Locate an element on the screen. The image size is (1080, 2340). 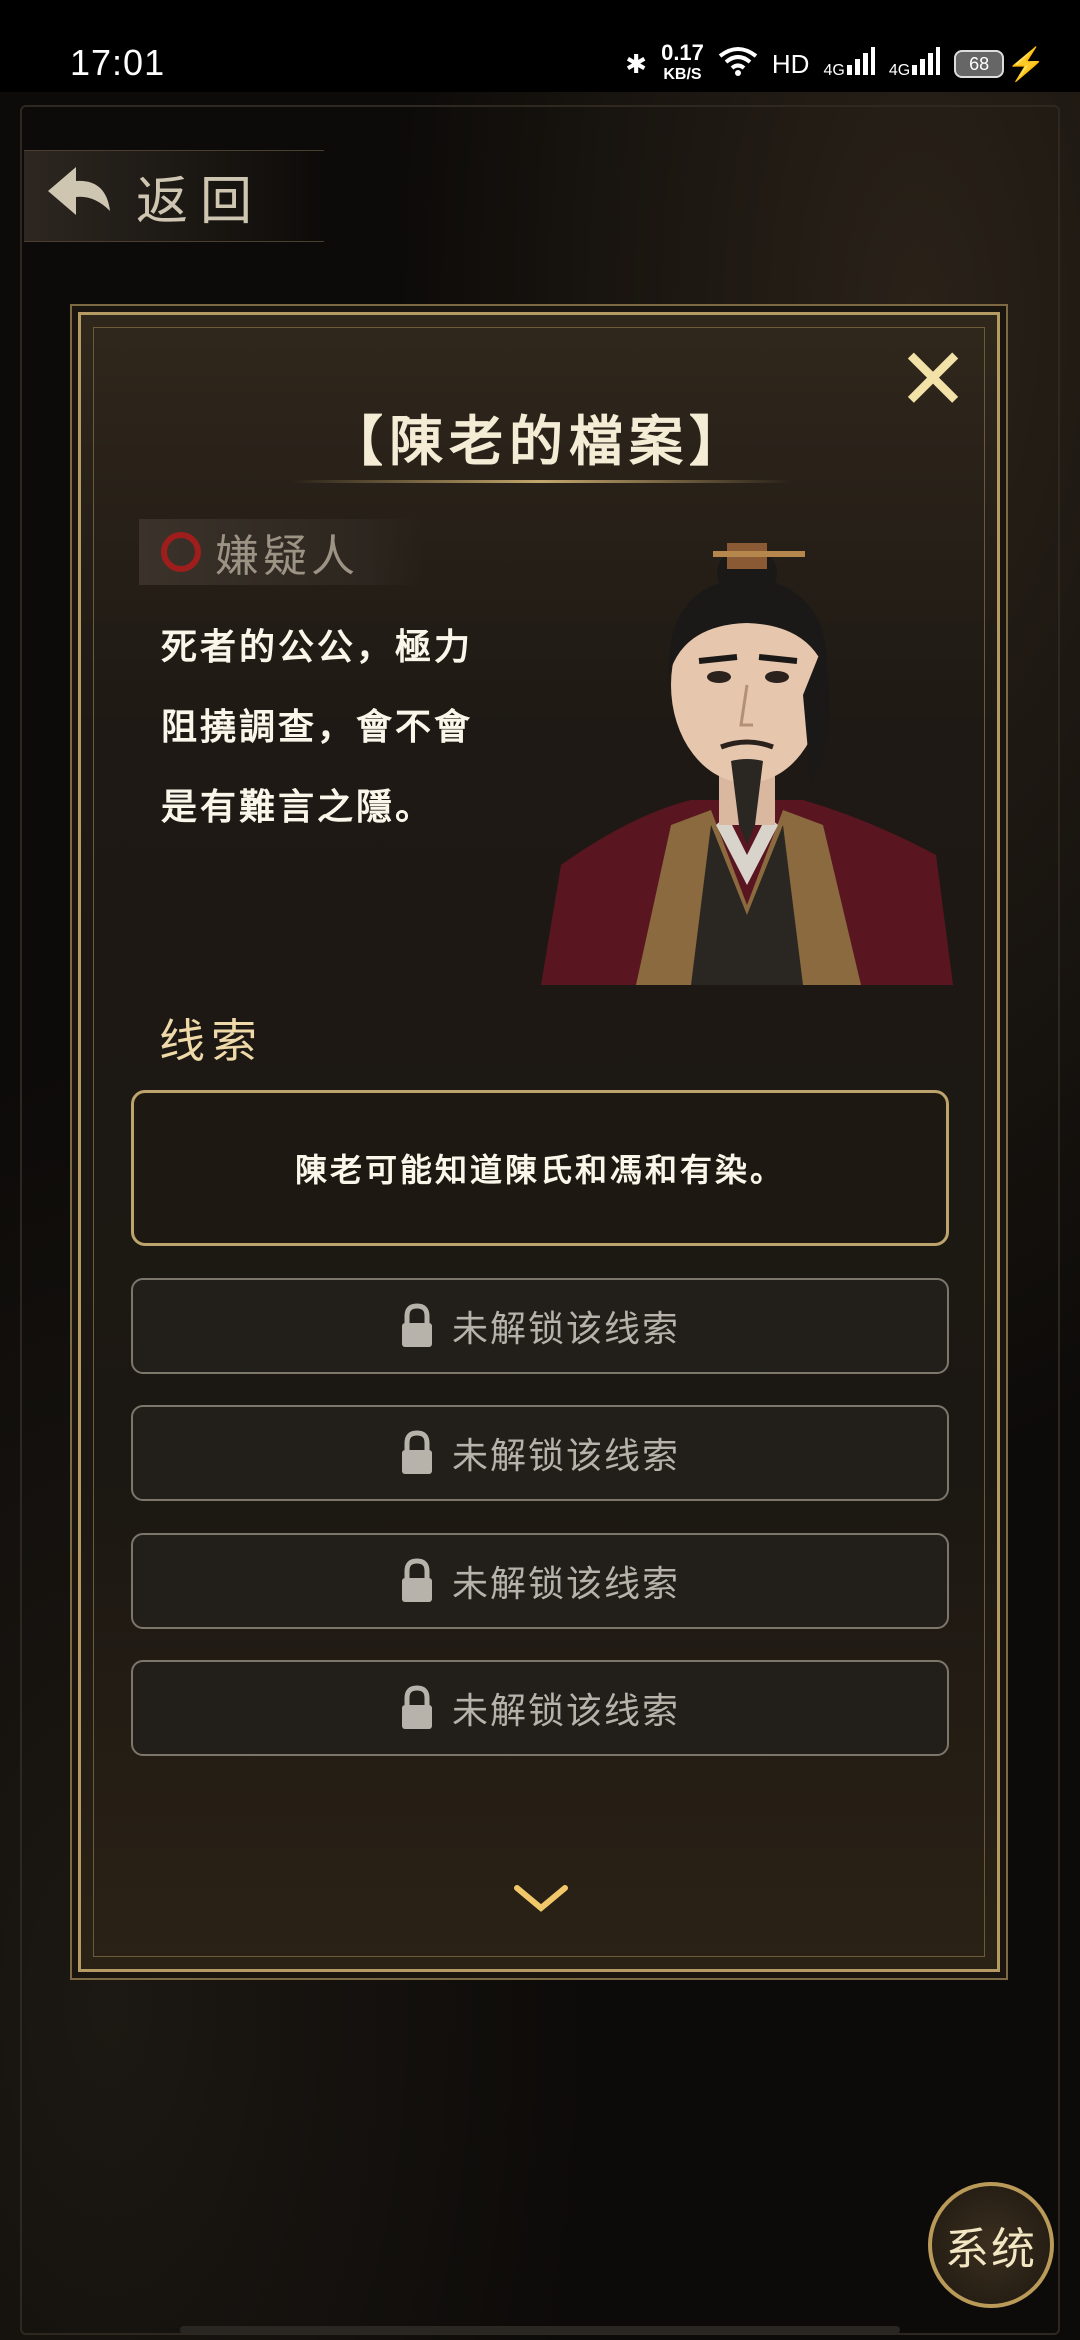
bluetooth-icon: ✱ is located at coordinates (636, 63).